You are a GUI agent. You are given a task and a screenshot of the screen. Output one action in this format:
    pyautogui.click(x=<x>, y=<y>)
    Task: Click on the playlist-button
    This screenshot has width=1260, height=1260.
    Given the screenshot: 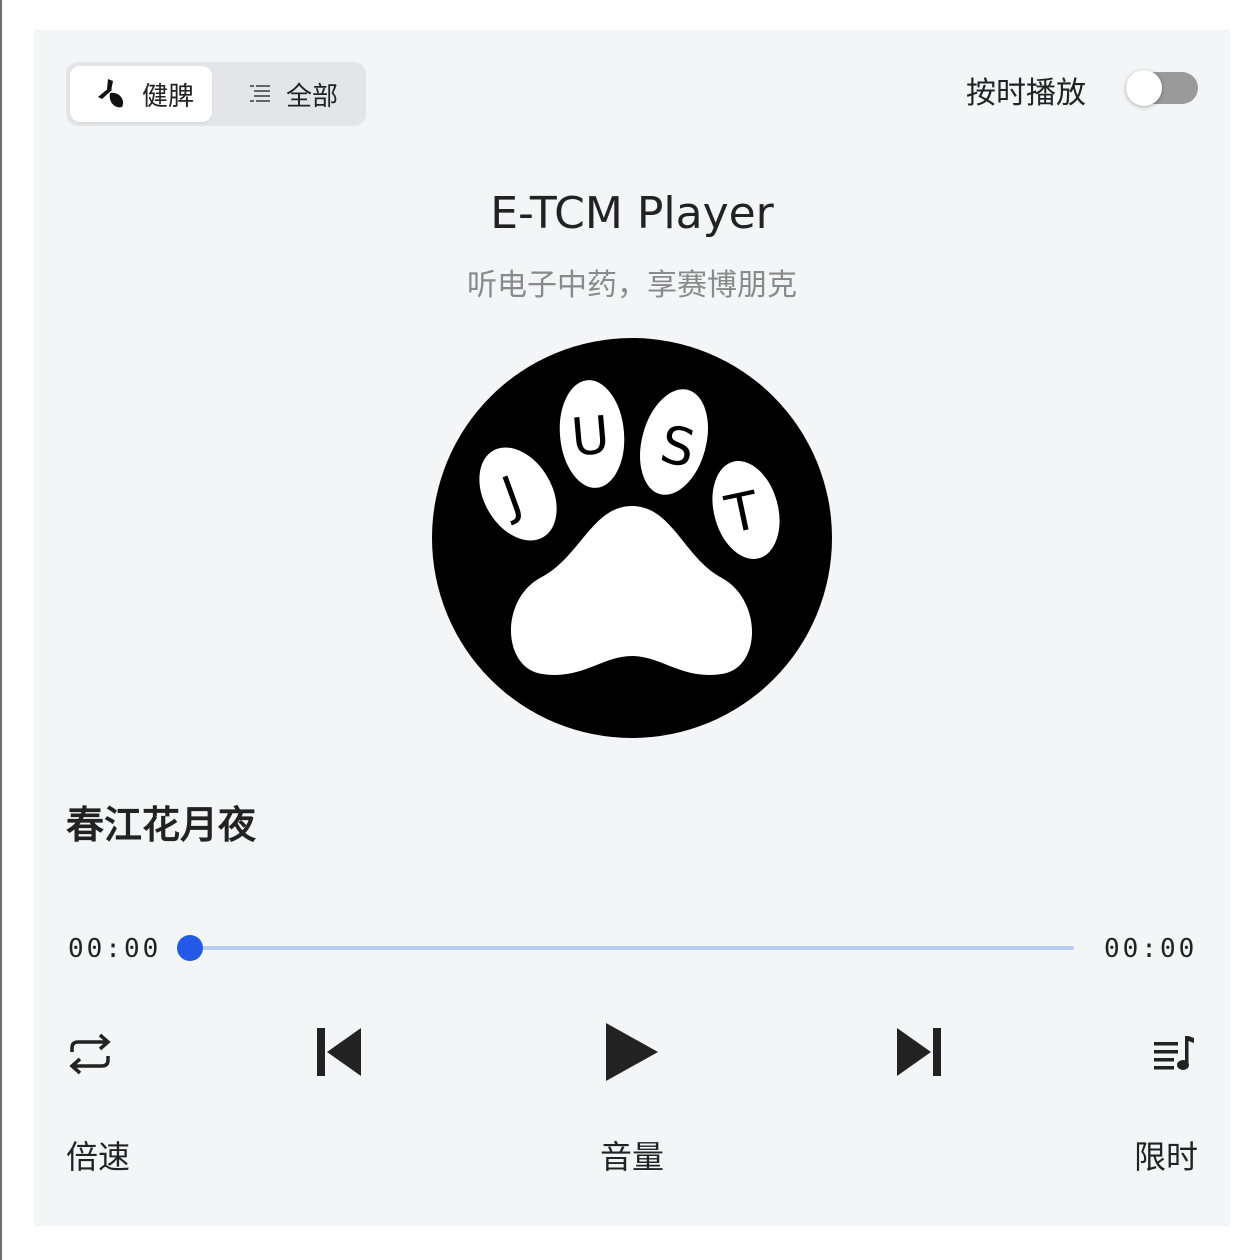 What is the action you would take?
    pyautogui.click(x=1174, y=1052)
    